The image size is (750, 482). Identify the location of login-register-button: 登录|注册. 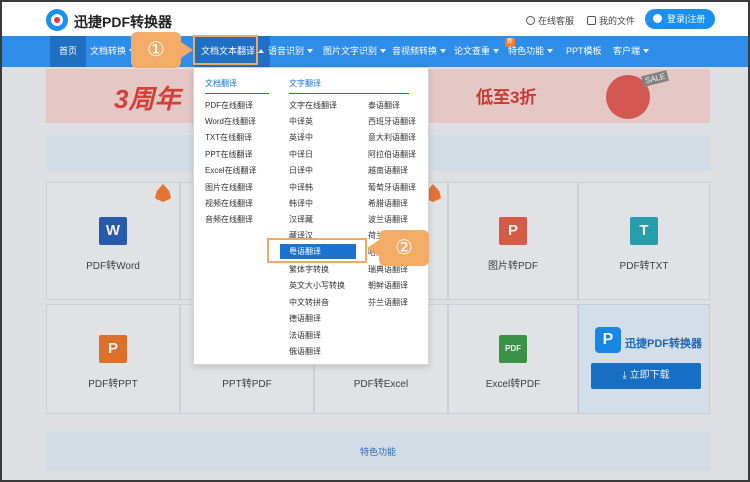
(680, 19).